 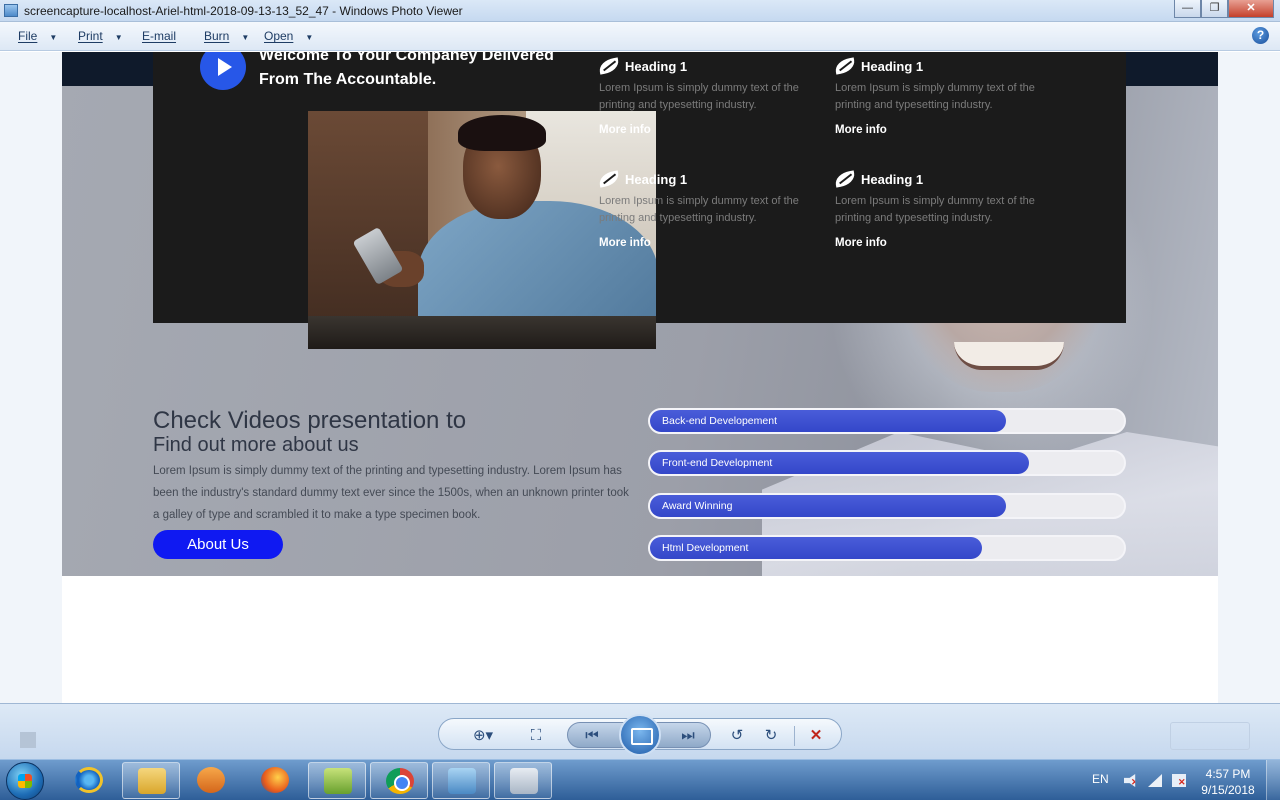 I want to click on window-controls: — ❐ ✕, so click(x=1224, y=9).